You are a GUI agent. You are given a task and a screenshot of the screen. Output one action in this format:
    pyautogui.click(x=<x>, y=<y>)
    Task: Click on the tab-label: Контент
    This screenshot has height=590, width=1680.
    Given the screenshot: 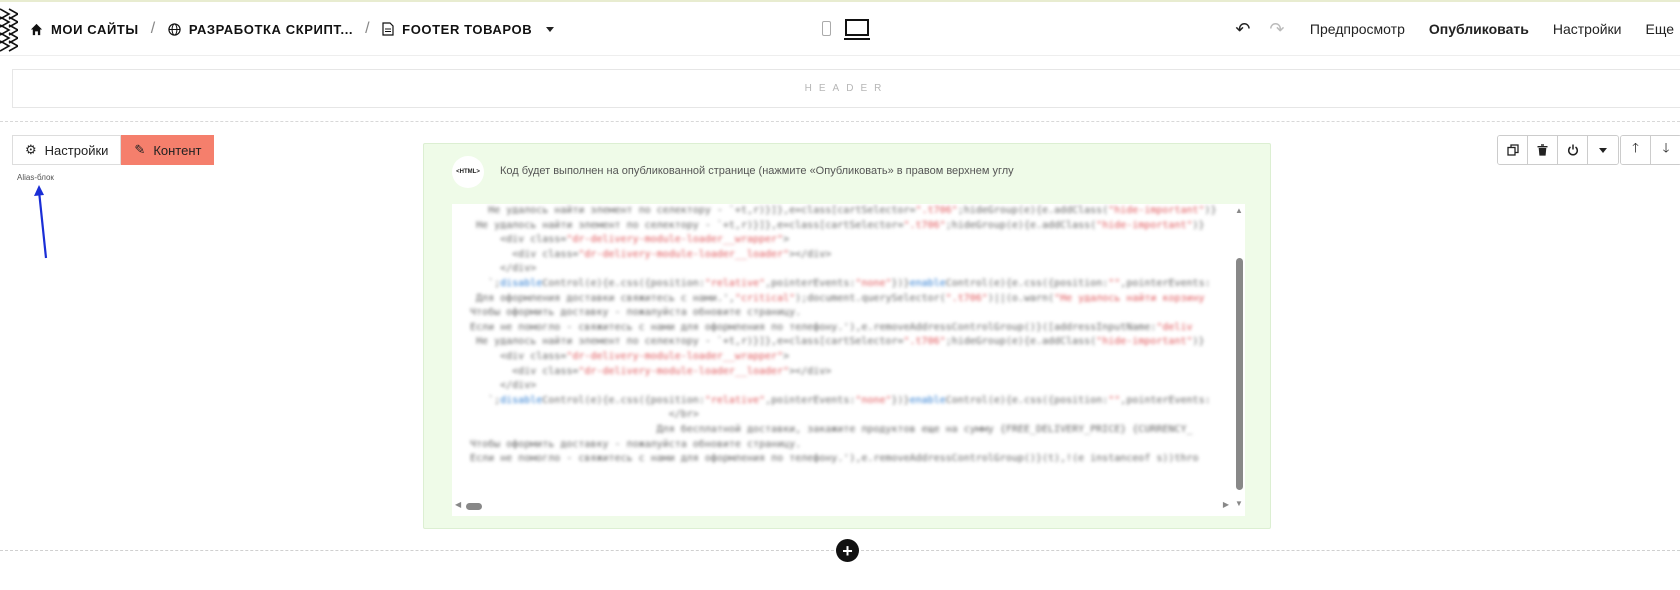 What is the action you would take?
    pyautogui.click(x=177, y=150)
    